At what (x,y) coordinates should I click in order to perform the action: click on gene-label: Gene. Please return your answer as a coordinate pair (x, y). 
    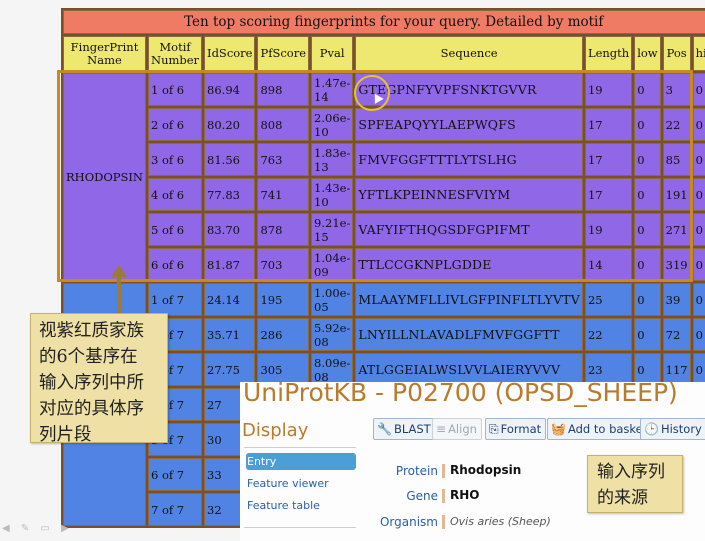
    Looking at the image, I should click on (422, 496).